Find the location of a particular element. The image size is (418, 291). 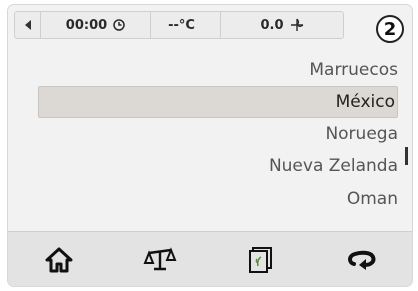

status-bar: 00:00 --°C 0.0 is located at coordinates (179, 25).